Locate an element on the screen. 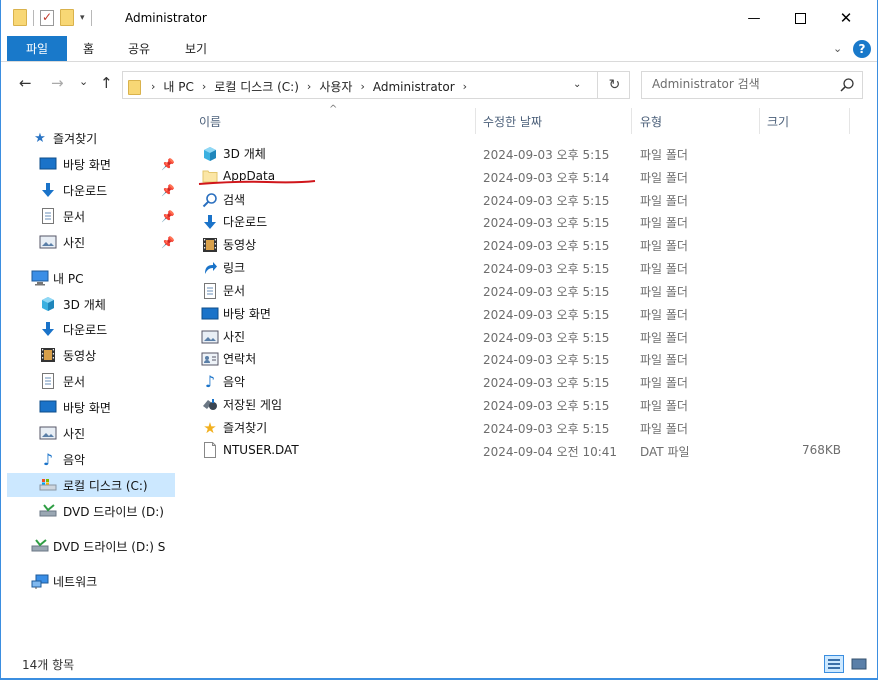 The image size is (878, 680). details-view-button is located at coordinates (834, 664).